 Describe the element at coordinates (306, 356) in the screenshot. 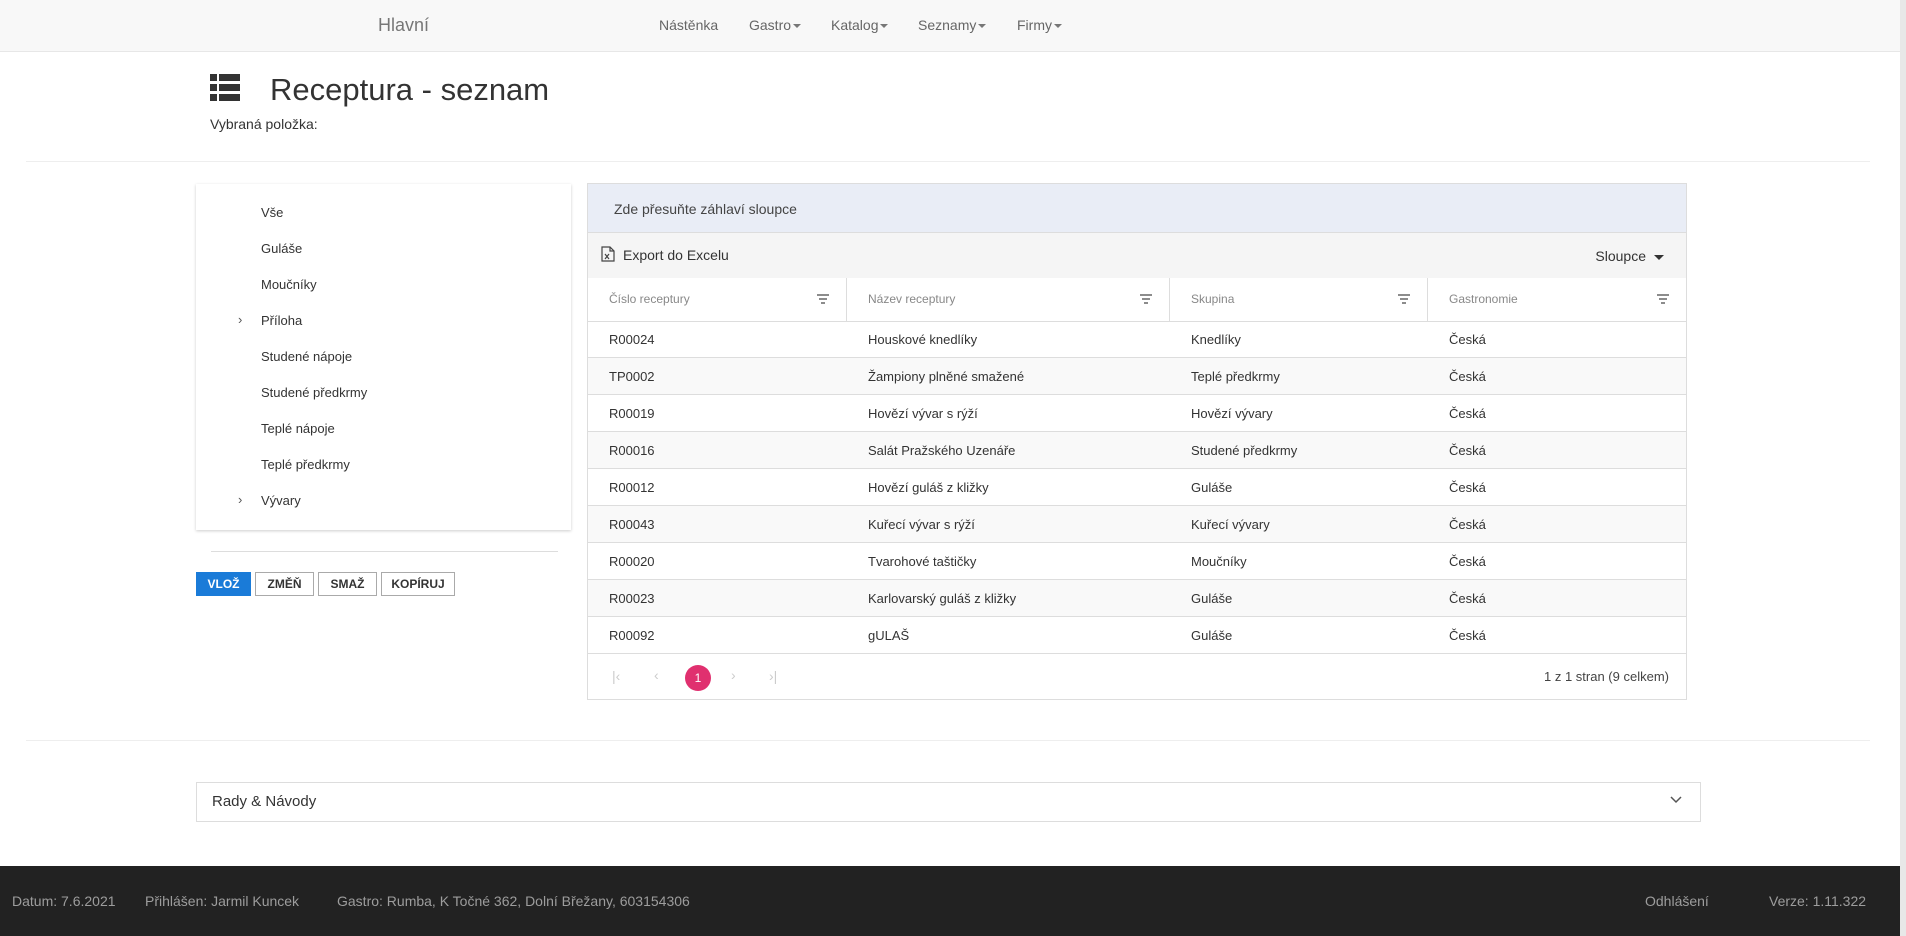

I see `tree-item-studene-napoje: Studené nápoje` at that location.